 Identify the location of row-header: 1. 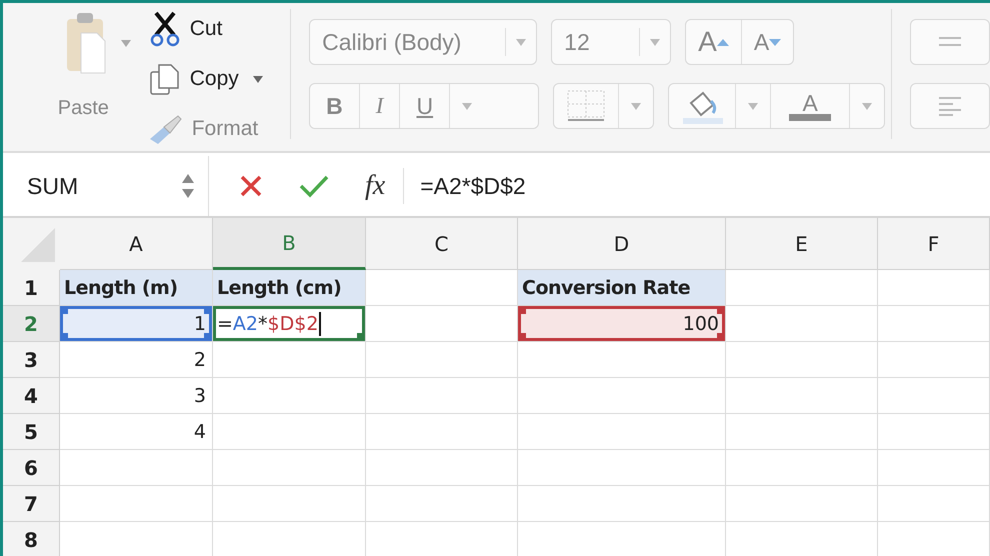
(31, 288).